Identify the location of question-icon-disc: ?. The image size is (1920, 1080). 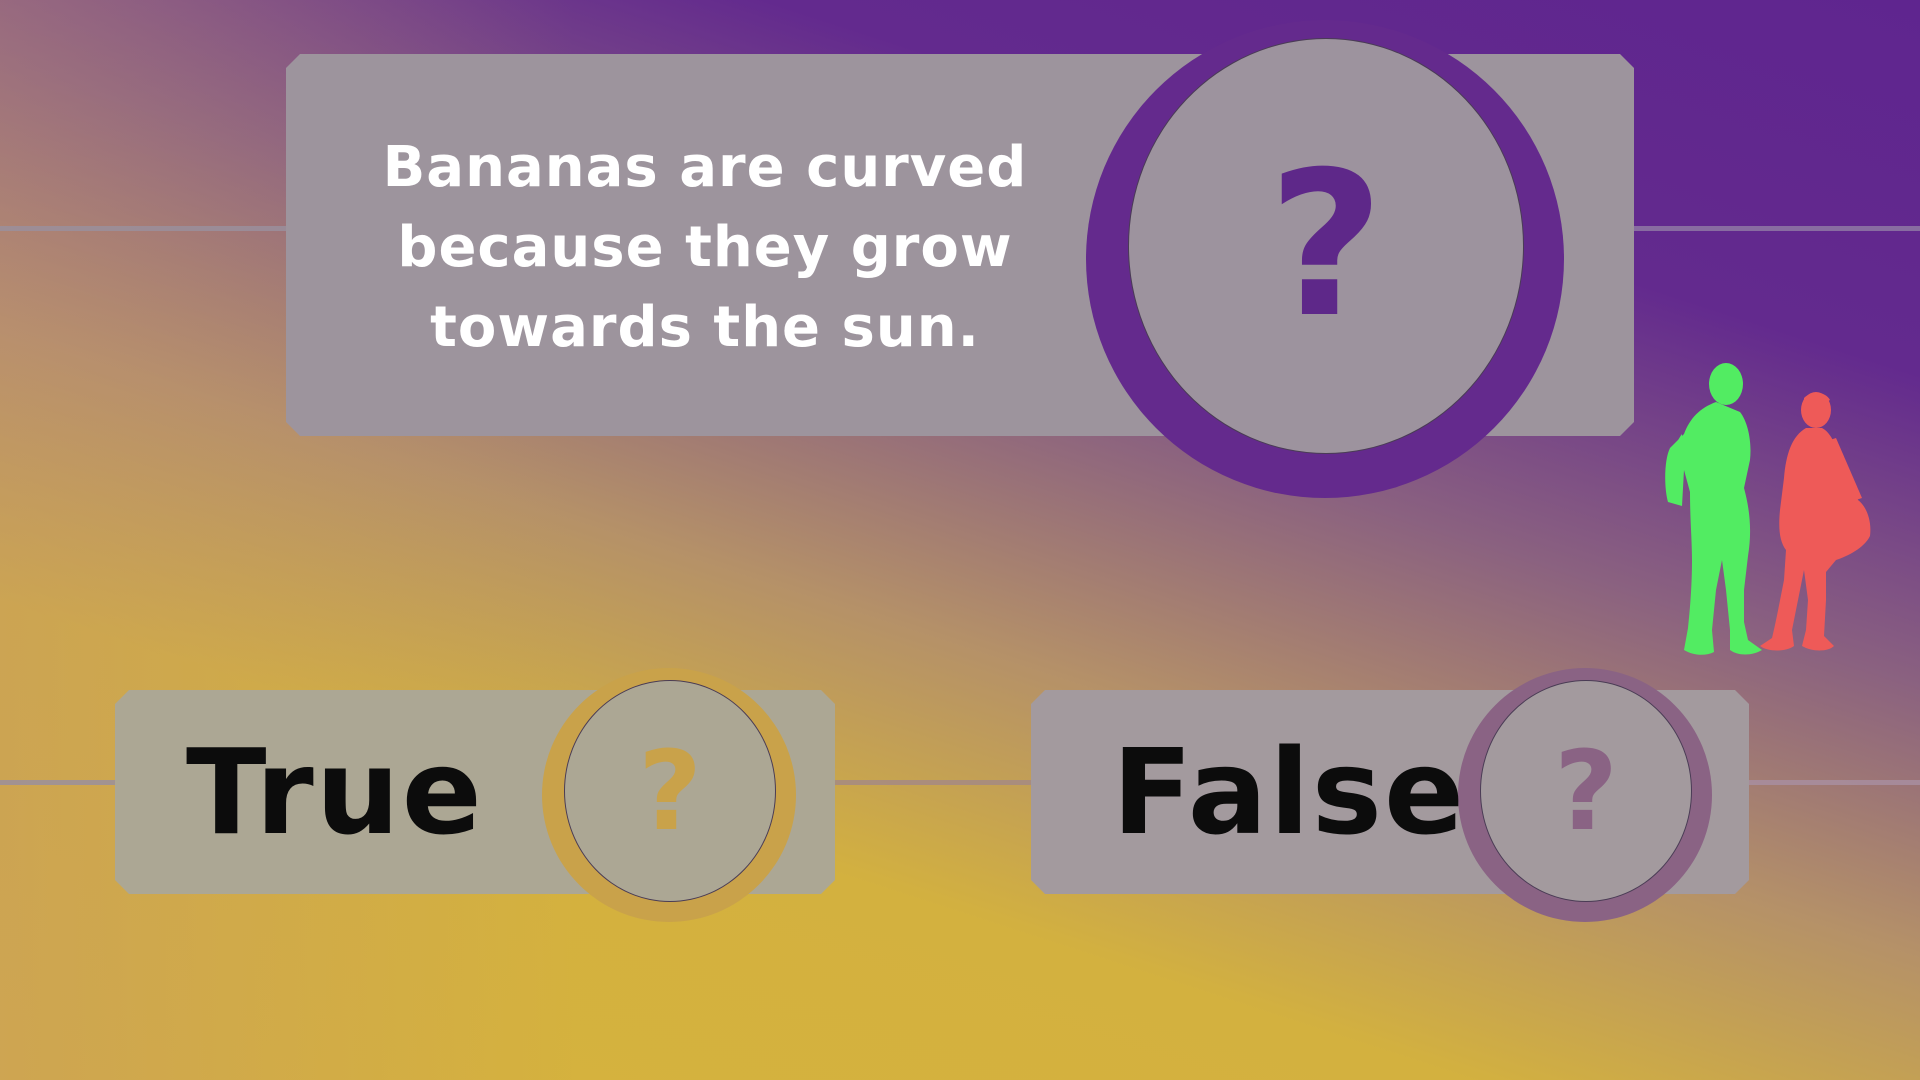
(1326, 246).